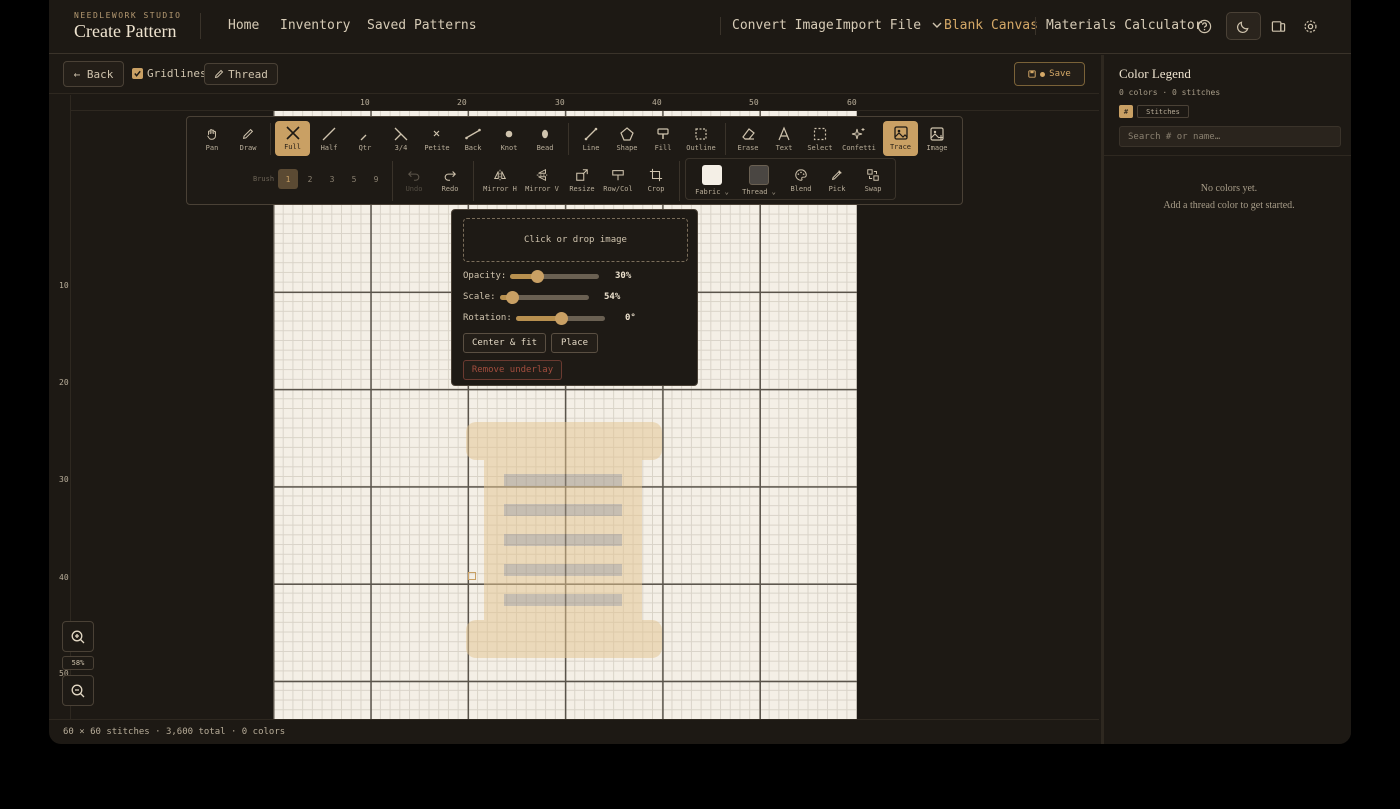 The width and height of the screenshot is (1400, 809). I want to click on rotation-label: Rotation:, so click(487, 318).